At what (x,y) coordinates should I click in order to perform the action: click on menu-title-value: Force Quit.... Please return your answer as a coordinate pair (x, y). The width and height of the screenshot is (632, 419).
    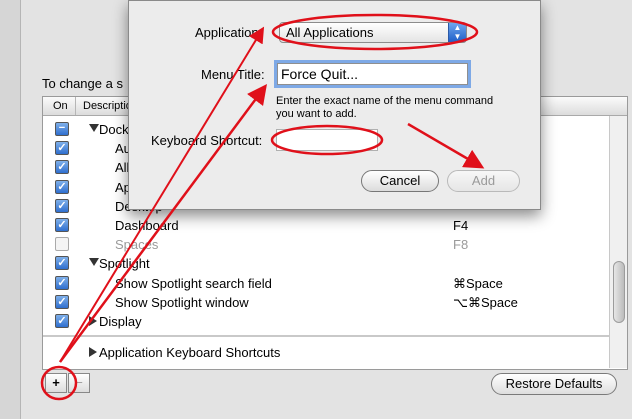
    Looking at the image, I should click on (320, 74).